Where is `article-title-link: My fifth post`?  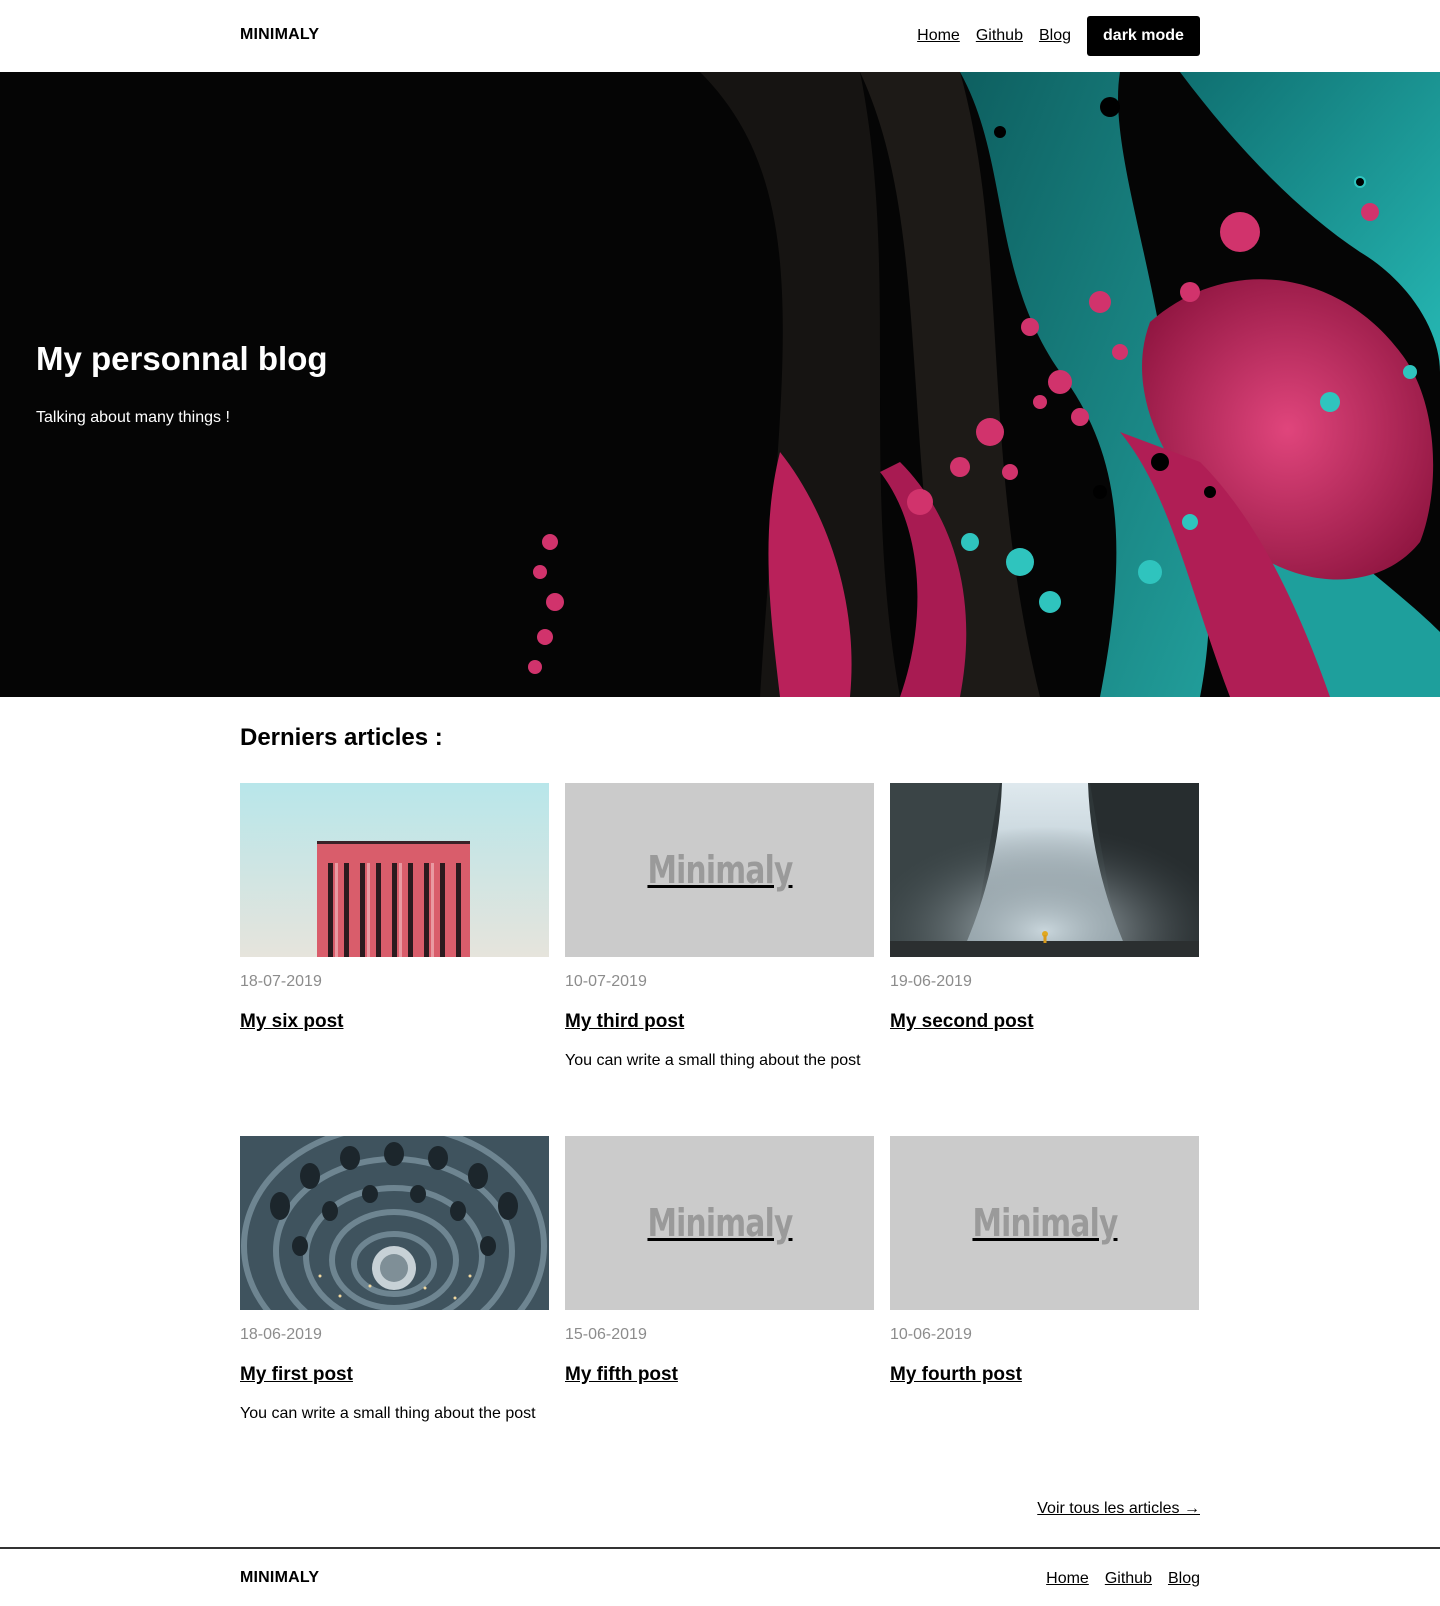
article-title-link: My fifth post is located at coordinates (621, 1375).